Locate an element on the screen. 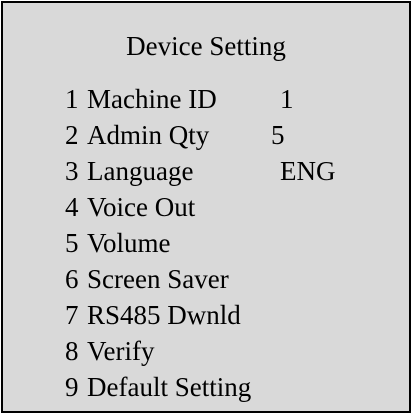  menu-item-rs485-dwnld: 7 RS485 Dwnld is located at coordinates (235, 315).